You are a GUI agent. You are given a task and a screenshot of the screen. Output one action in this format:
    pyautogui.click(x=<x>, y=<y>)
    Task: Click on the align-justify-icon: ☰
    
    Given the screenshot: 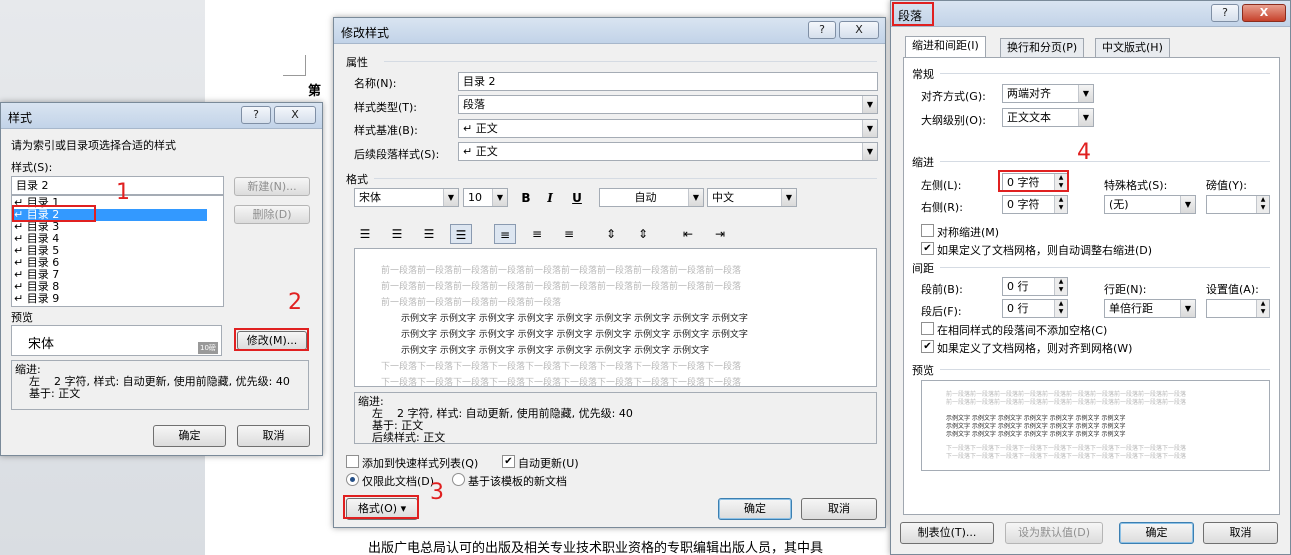 What is the action you would take?
    pyautogui.click(x=461, y=234)
    